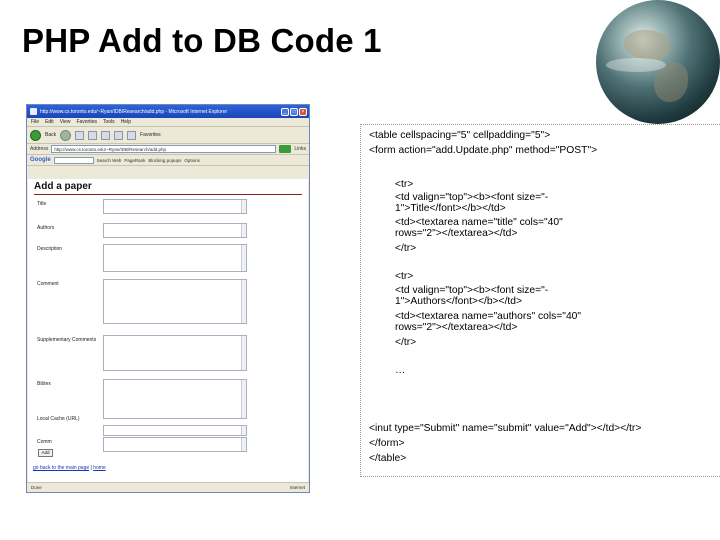 This screenshot has width=720, height=540. I want to click on title-label: Title, so click(42, 204).